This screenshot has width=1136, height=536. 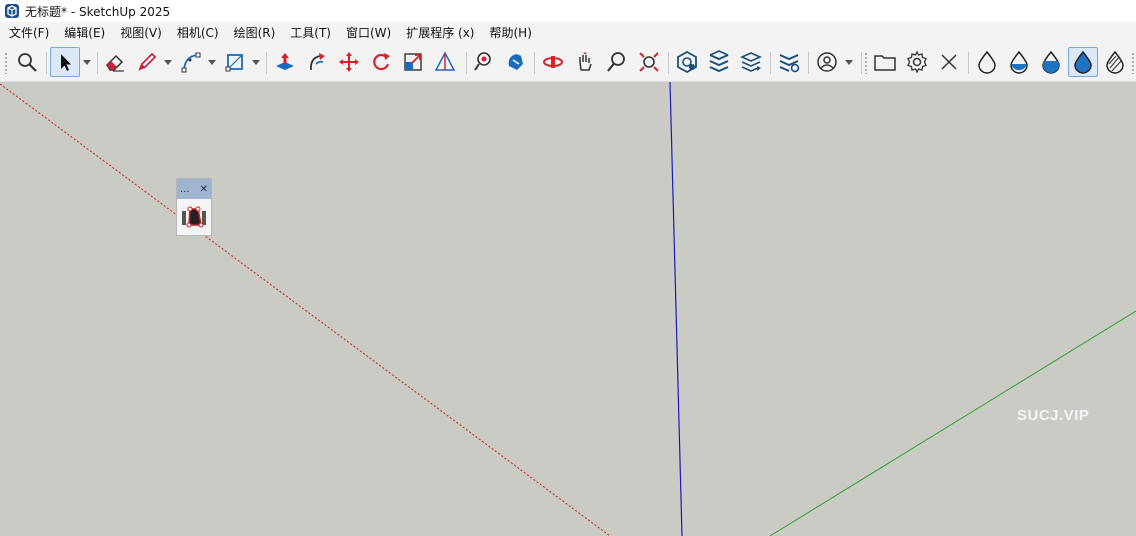 What do you see at coordinates (6, 63) in the screenshot?
I see `toolbar-grip` at bounding box center [6, 63].